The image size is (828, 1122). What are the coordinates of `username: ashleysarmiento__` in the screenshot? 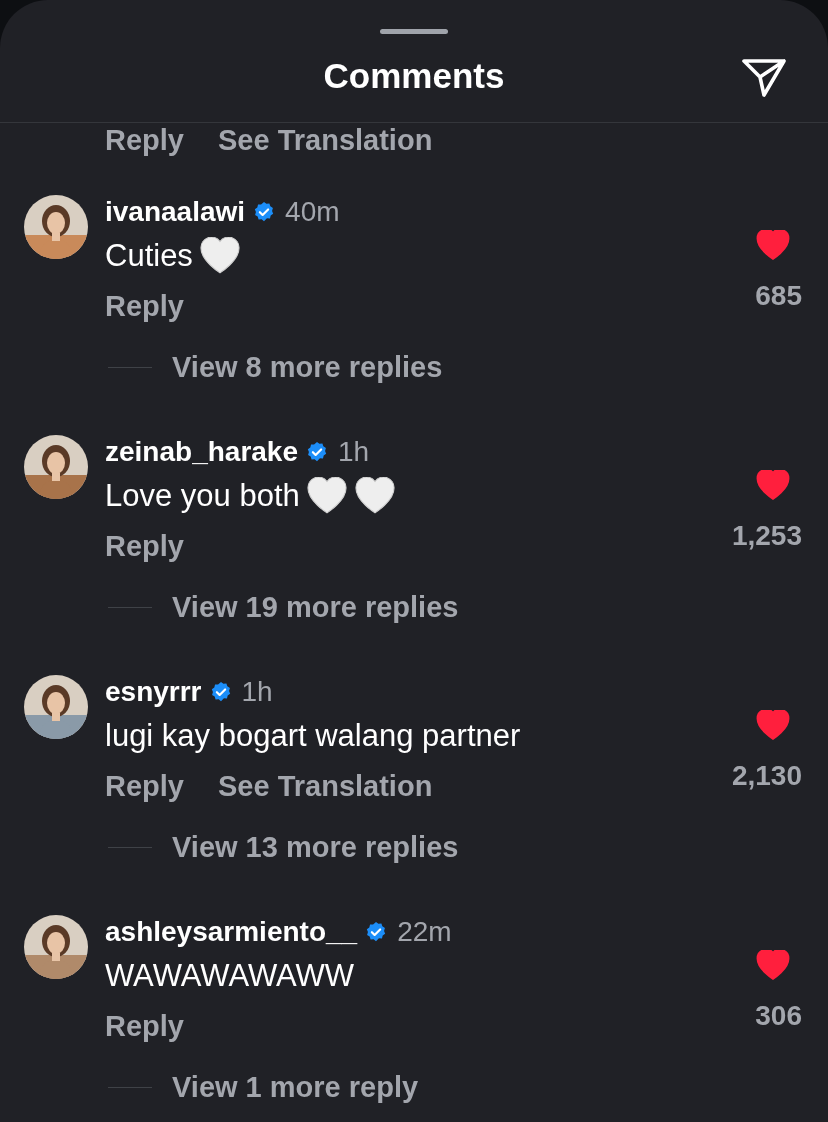 It's located at (231, 932).